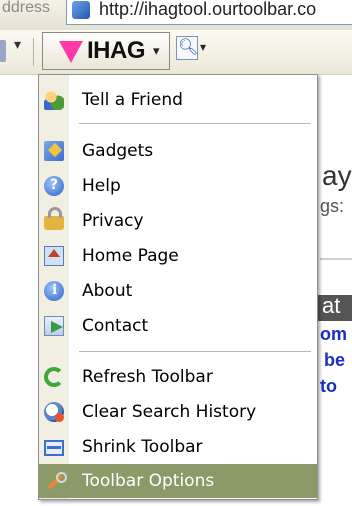  What do you see at coordinates (54, 326) in the screenshot?
I see `contact-mail-icon` at bounding box center [54, 326].